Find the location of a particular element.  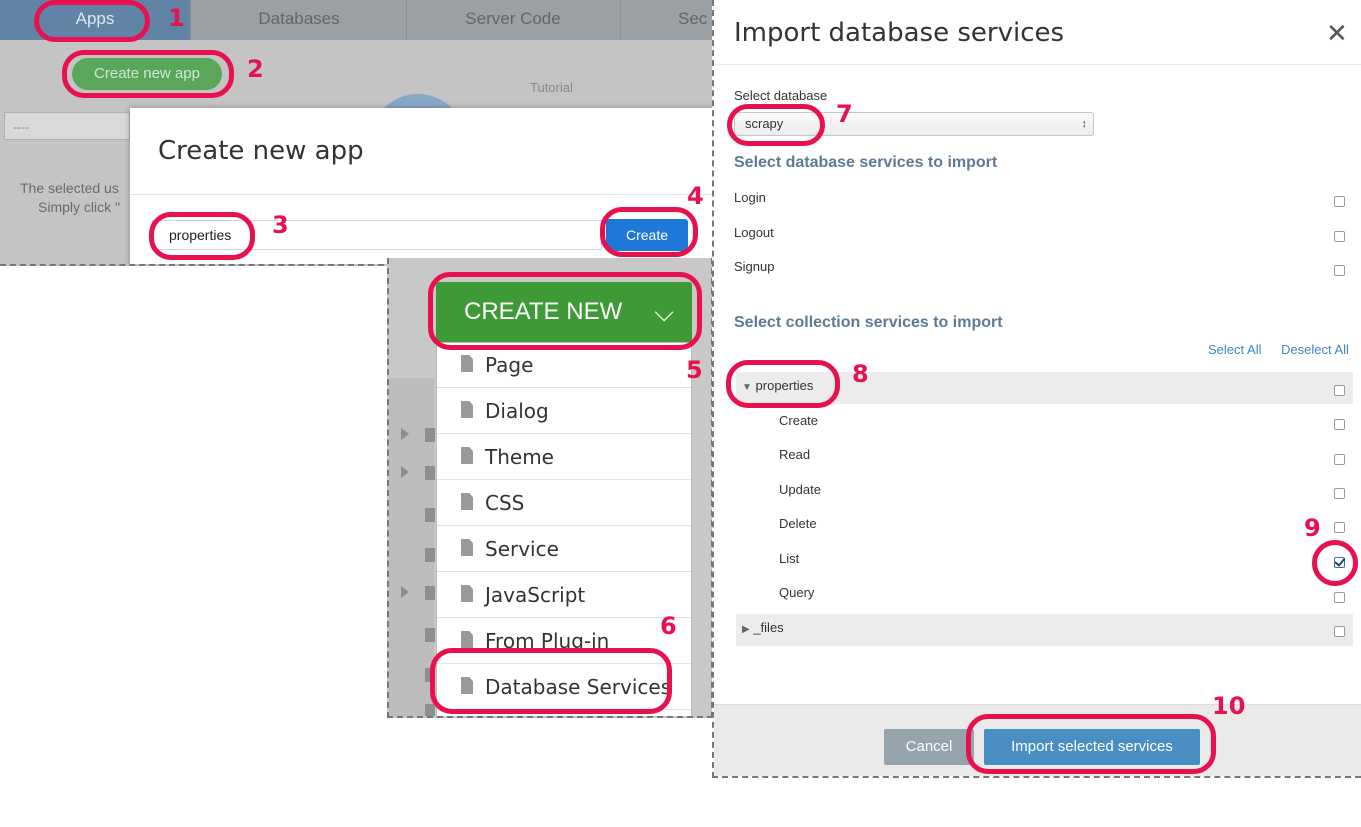

select-database-label: Select database is located at coordinates (781, 95).